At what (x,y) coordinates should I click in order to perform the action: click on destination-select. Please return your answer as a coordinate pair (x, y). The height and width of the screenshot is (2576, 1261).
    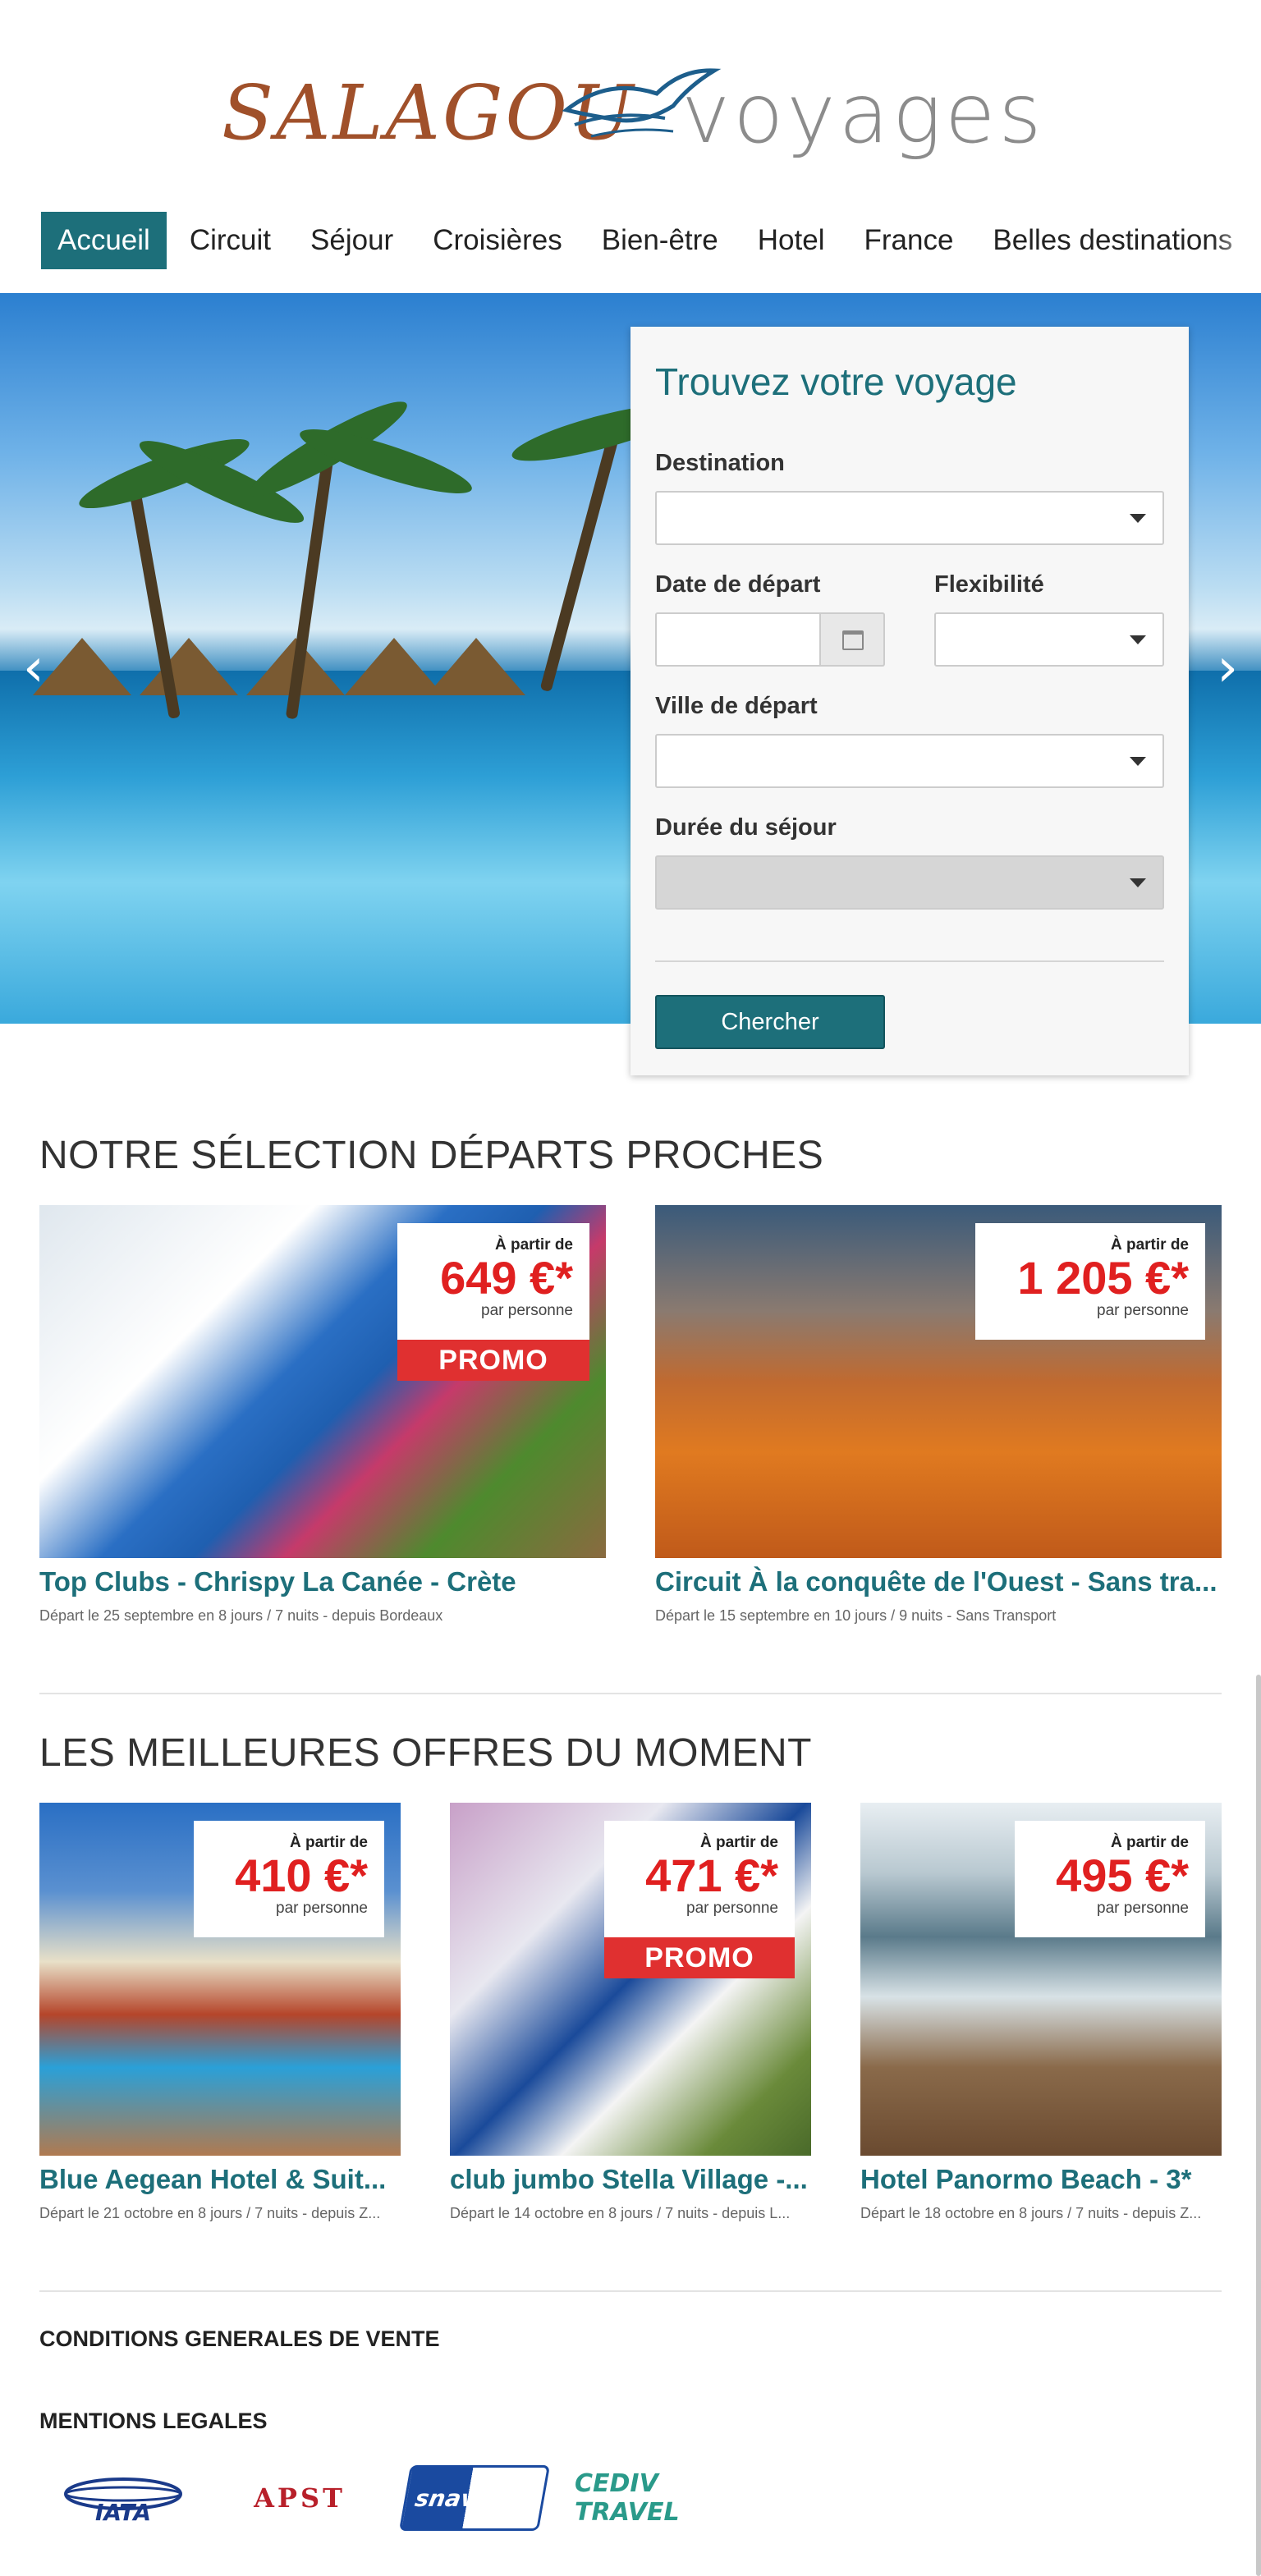
    Looking at the image, I should click on (909, 518).